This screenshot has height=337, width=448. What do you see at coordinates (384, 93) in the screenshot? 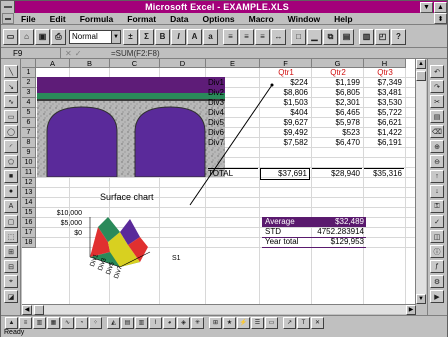
I see `value-cell: $3,481` at bounding box center [384, 93].